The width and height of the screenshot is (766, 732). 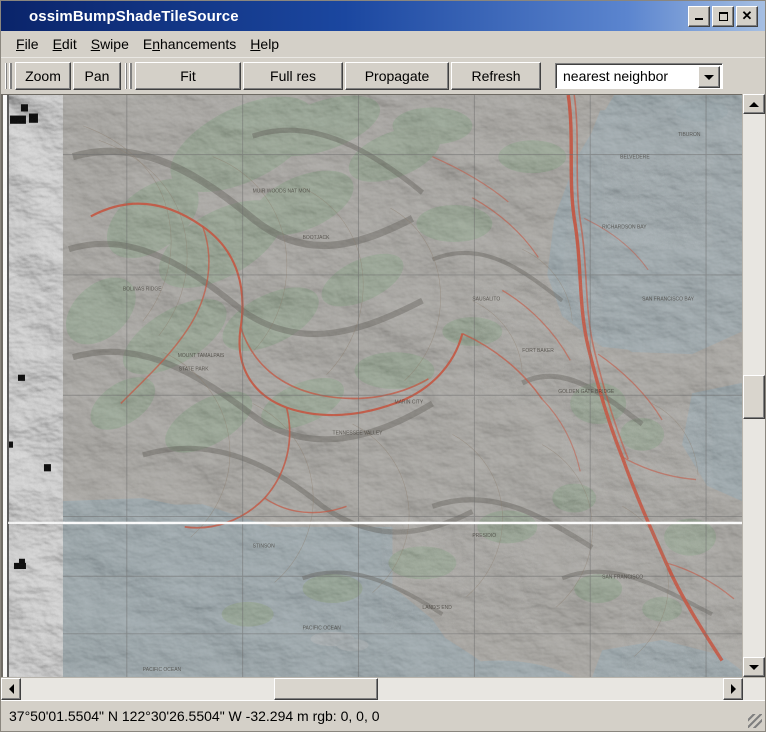 I want to click on title-bar: ossimBumpShadeTileSource ✕, so click(x=383, y=16).